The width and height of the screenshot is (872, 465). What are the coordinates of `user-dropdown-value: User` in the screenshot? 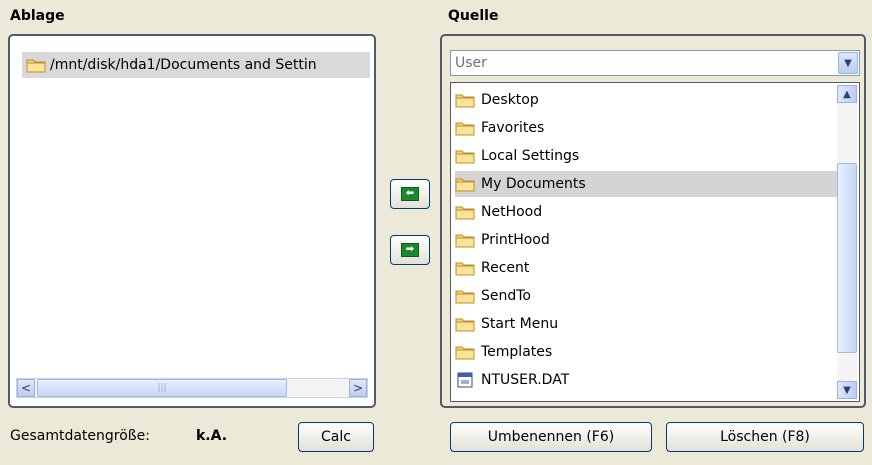 It's located at (471, 63).